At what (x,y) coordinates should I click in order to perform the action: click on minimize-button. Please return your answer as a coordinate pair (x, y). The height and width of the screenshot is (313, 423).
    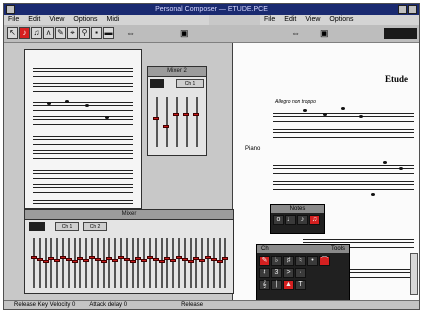
    Looking at the image, I should click on (402, 9).